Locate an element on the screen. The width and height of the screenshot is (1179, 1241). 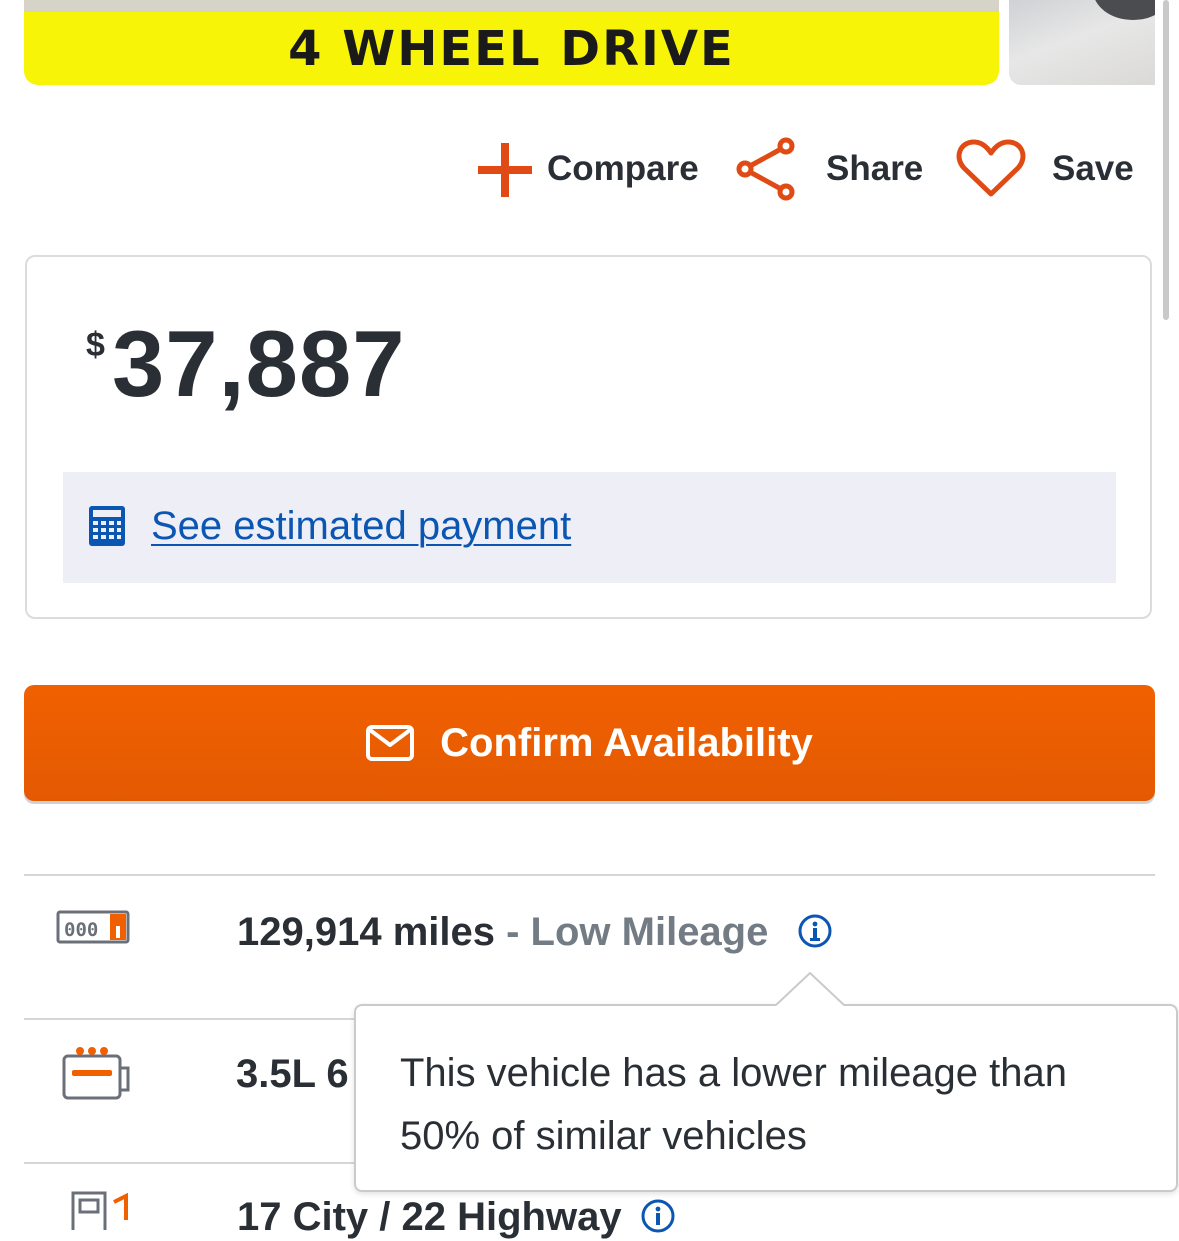
divider is located at coordinates (589, 875).